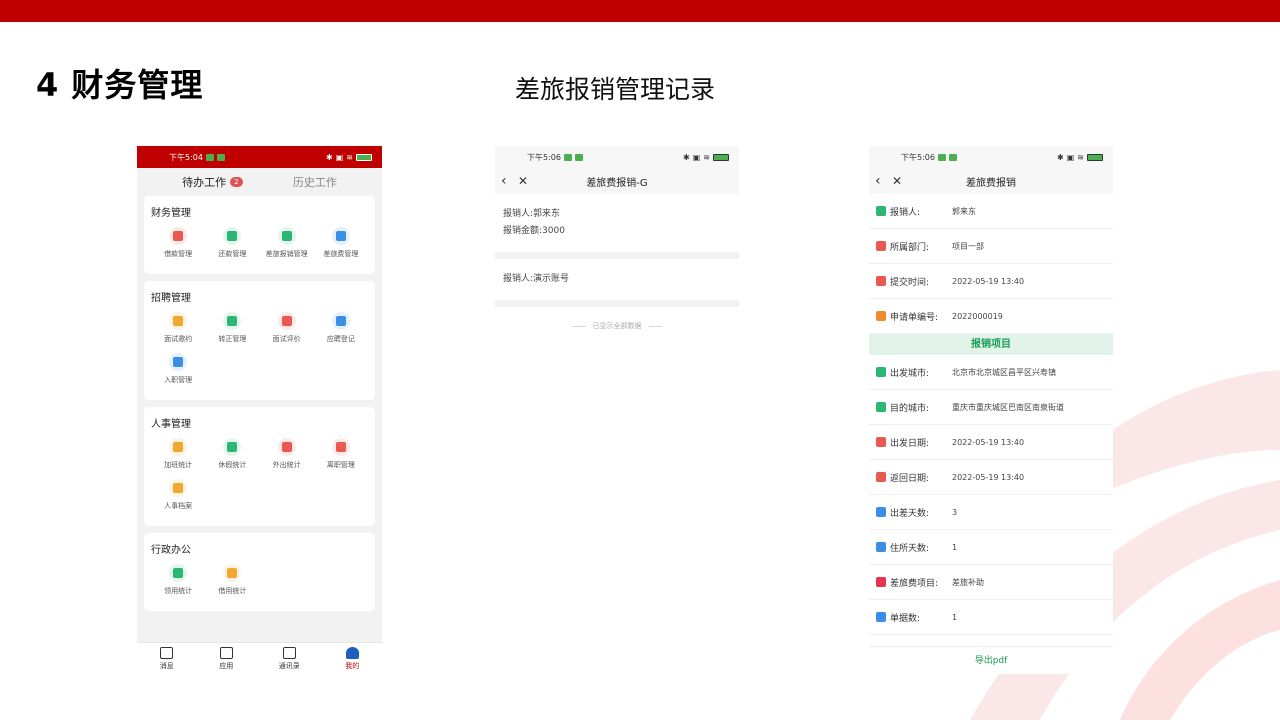 Image resolution: width=1280 pixels, height=720 pixels. Describe the element at coordinates (968, 582) in the screenshot. I see `field-value: 差旅补助` at that location.